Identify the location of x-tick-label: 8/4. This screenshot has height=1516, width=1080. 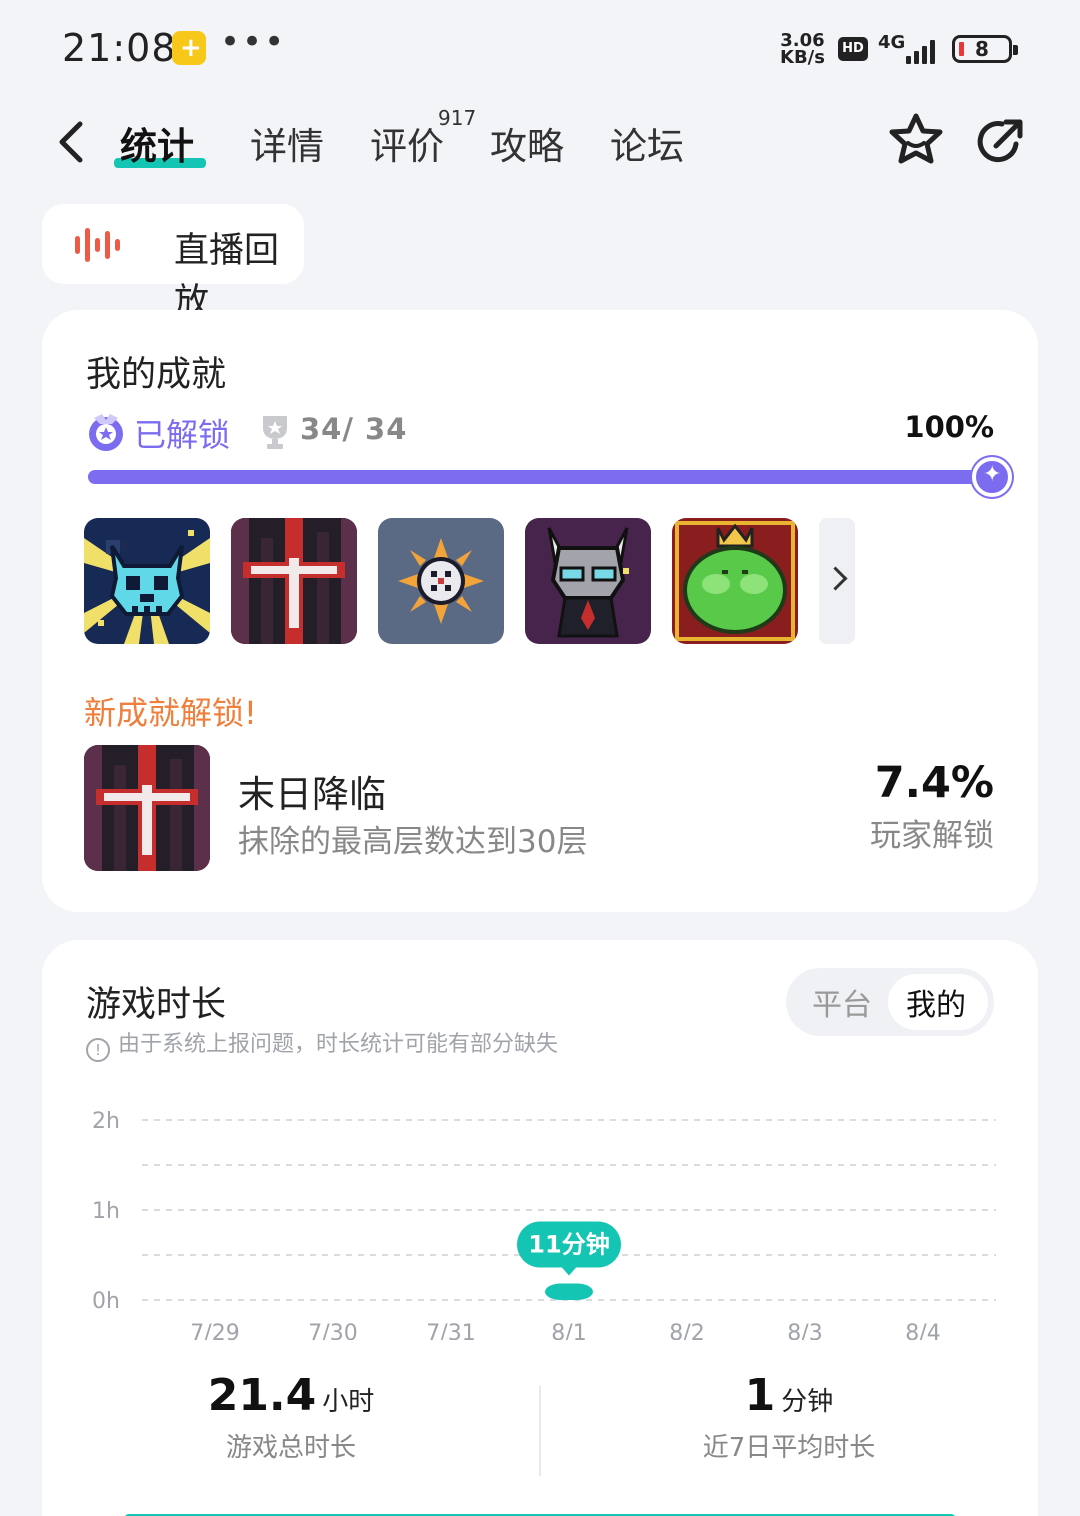
(922, 1330).